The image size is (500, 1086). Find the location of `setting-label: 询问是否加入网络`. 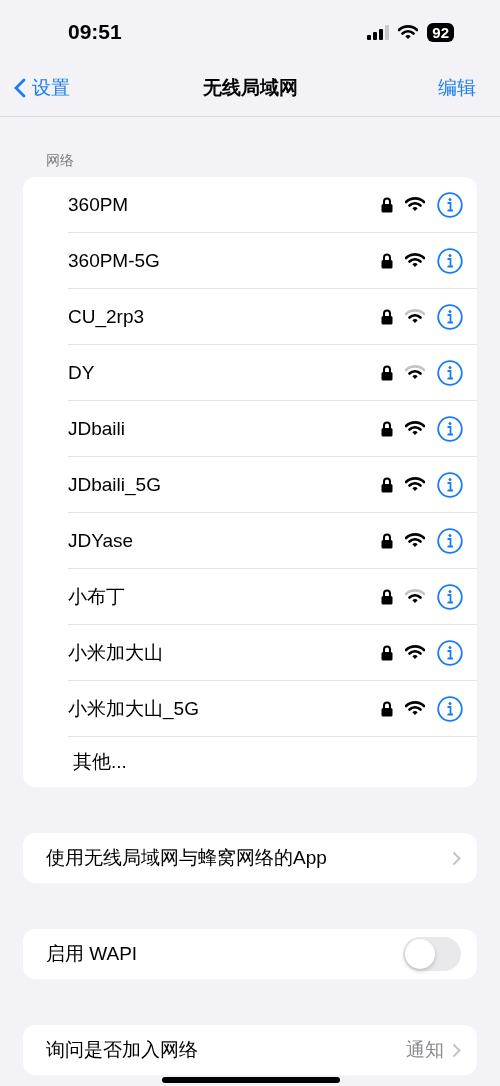

setting-label: 询问是否加入网络 is located at coordinates (122, 1050).